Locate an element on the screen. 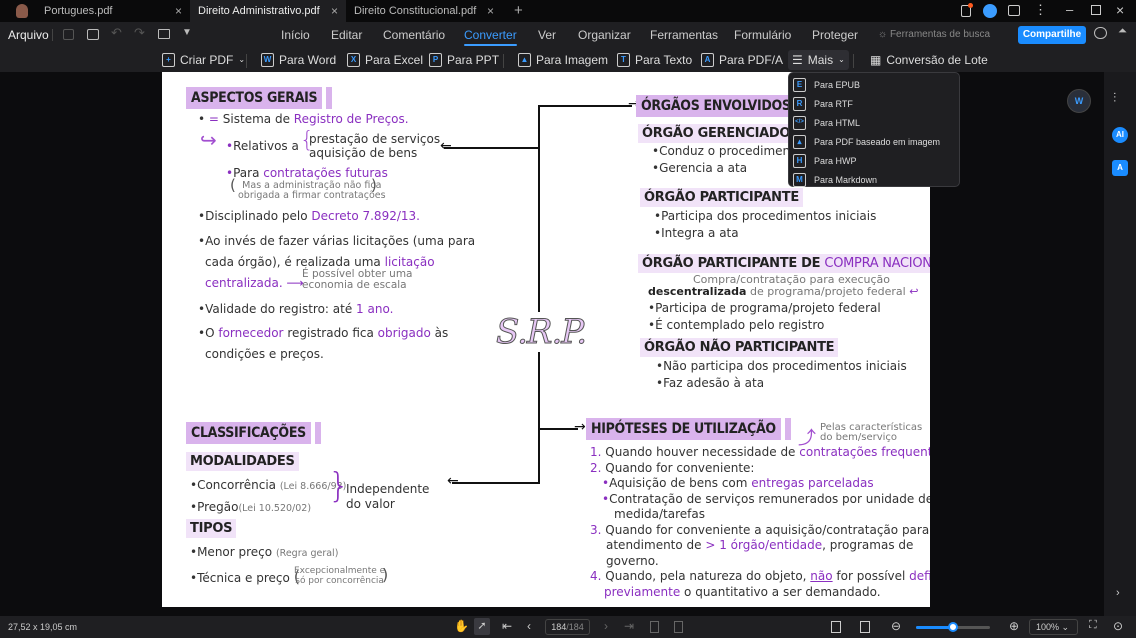 The height and width of the screenshot is (638, 1136). first-page-button: ⇤ is located at coordinates (507, 626).